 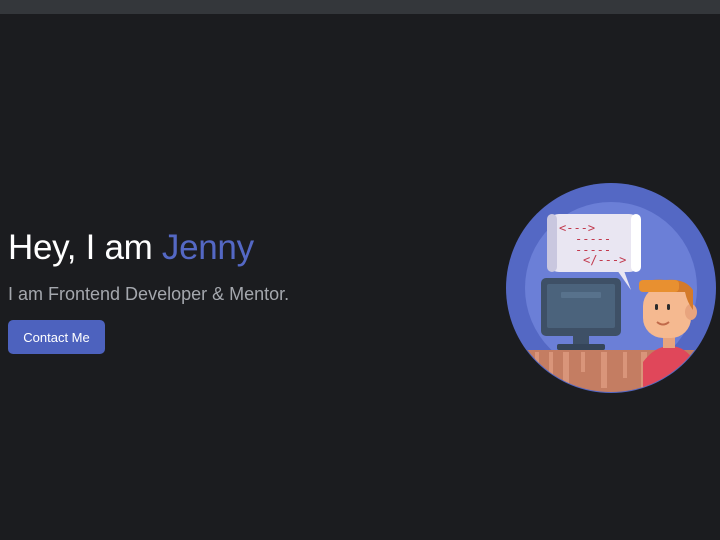 I want to click on hero-subtitle: I am Frontend Developer & Mentor., so click(x=149, y=294).